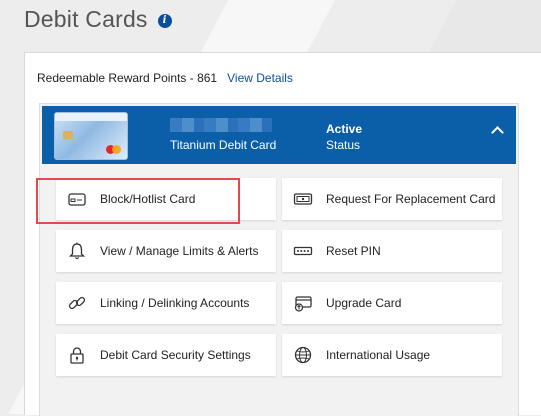 The image size is (541, 416). What do you see at coordinates (411, 199) in the screenshot?
I see `action-label: Request For Replacement Card` at bounding box center [411, 199].